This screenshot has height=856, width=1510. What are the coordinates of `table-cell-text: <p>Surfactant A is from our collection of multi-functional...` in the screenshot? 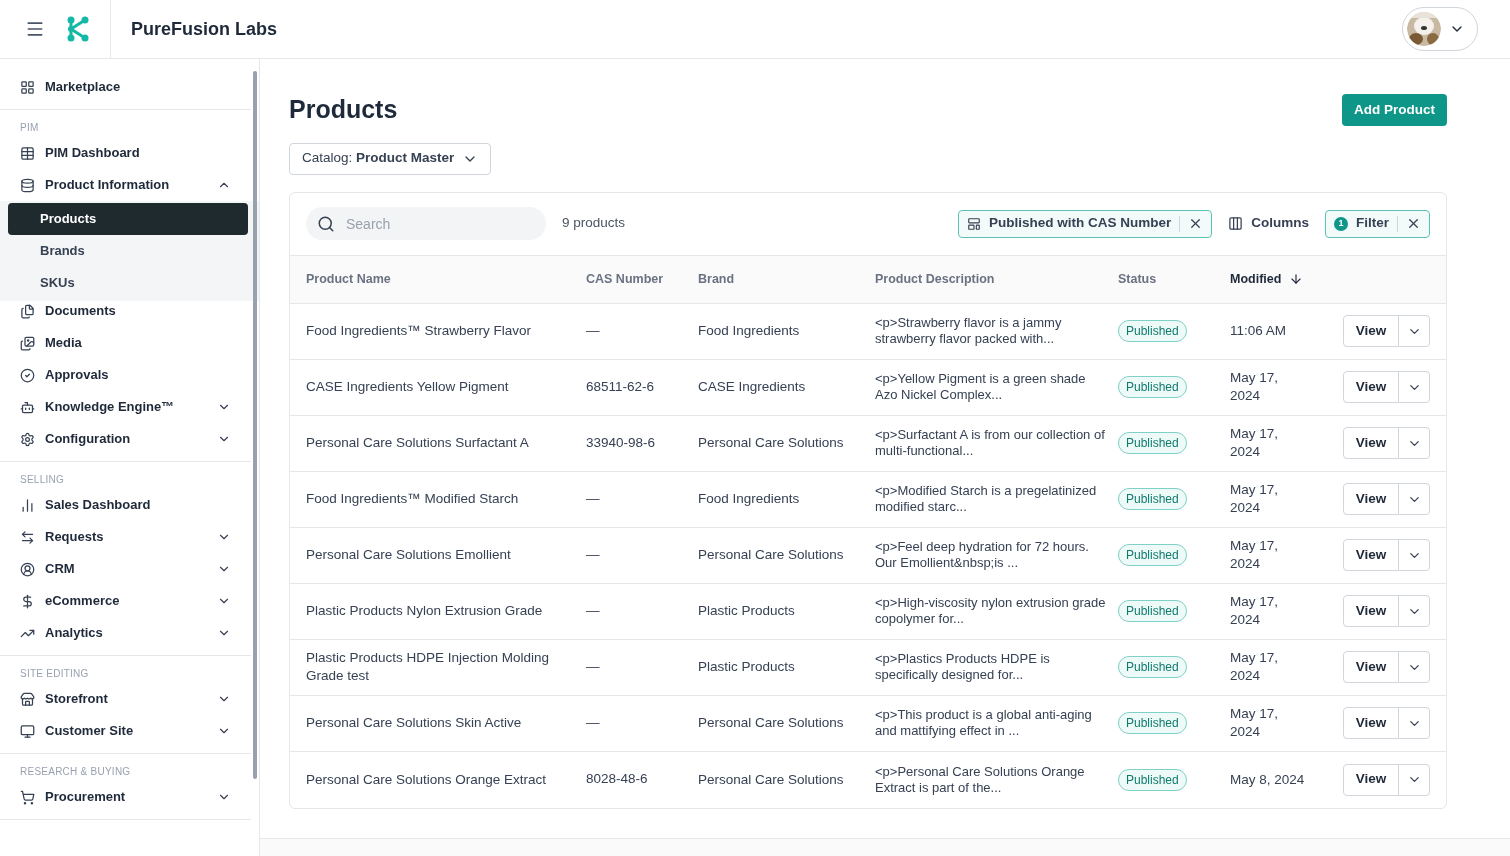 It's located at (990, 443).